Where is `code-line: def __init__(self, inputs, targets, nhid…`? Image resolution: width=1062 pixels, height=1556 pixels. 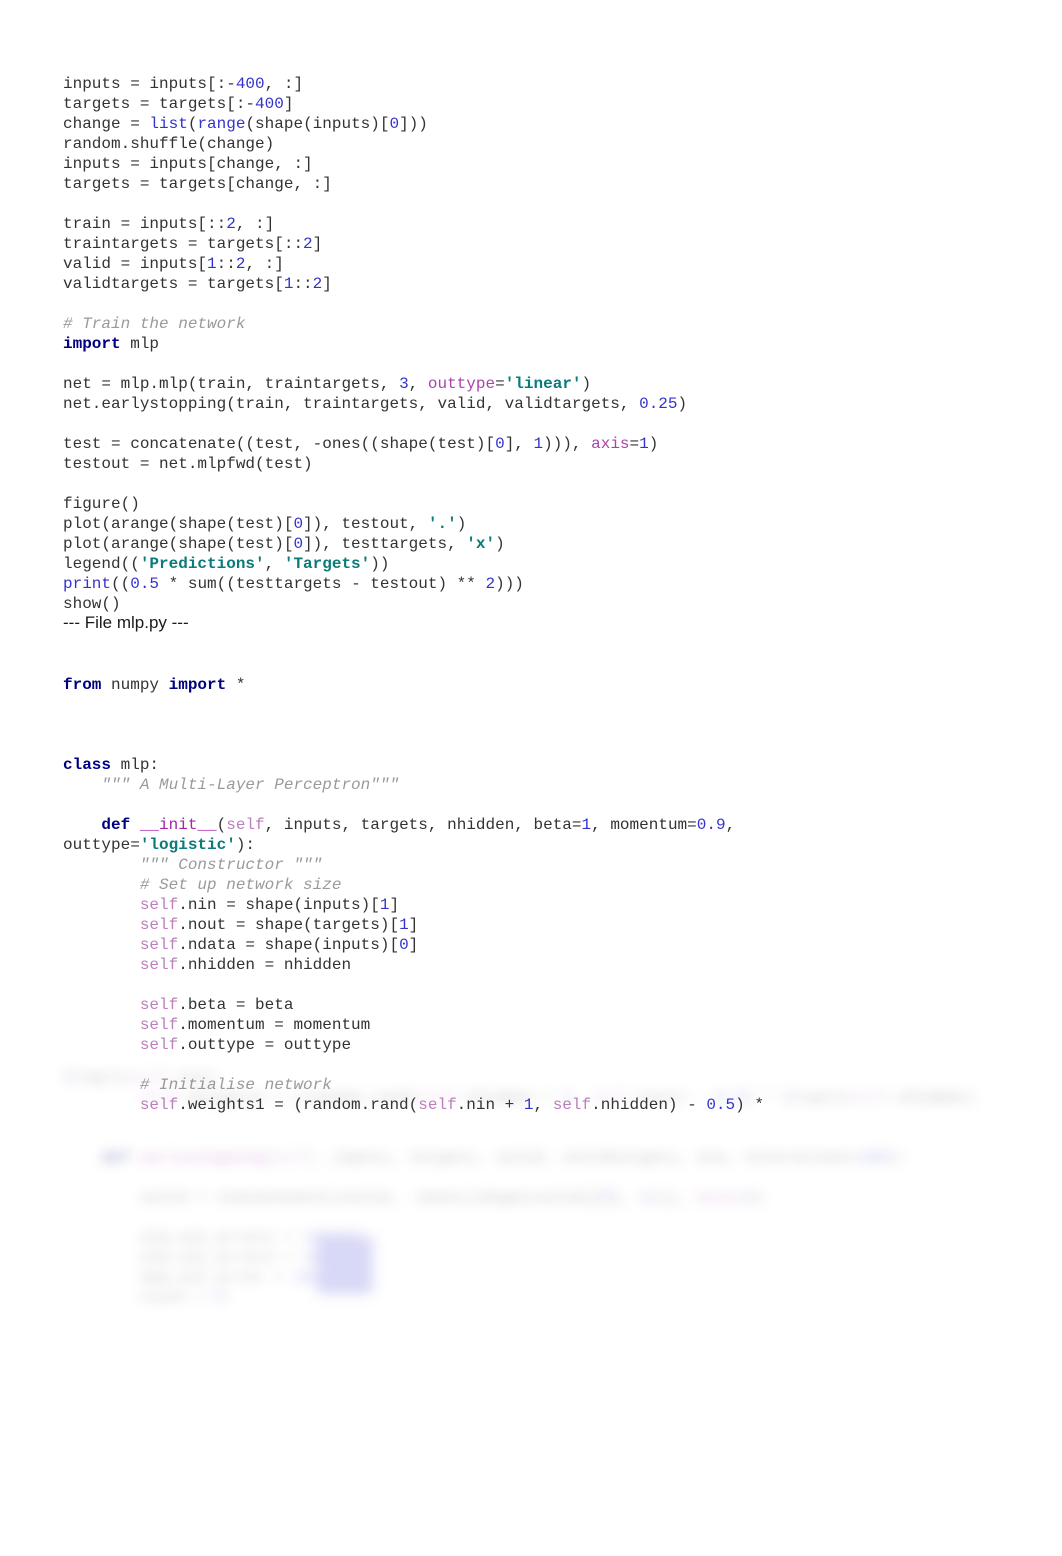 code-line: def __init__(self, inputs, targets, nhid… is located at coordinates (418, 825).